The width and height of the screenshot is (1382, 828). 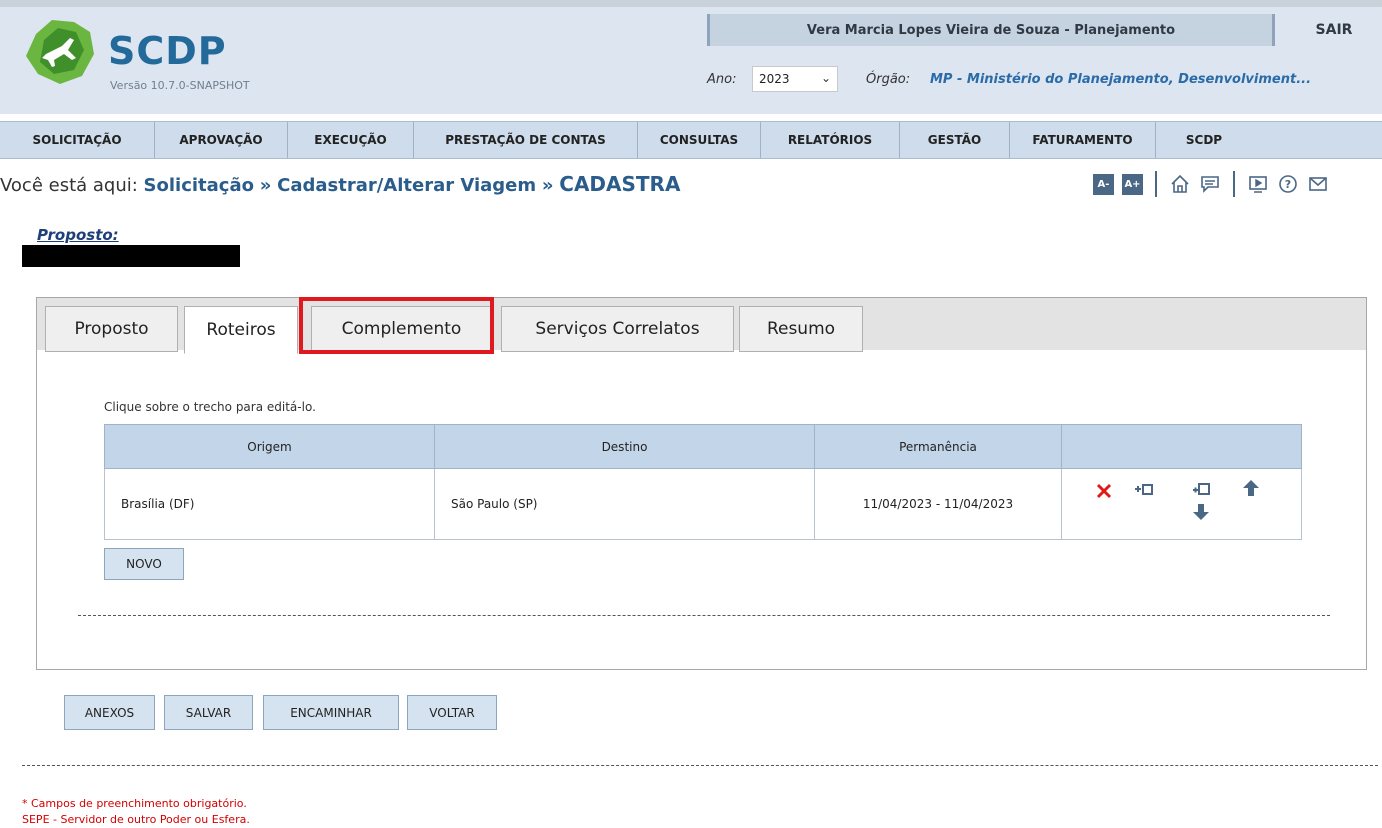 I want to click on screen-icon, so click(x=1258, y=184).